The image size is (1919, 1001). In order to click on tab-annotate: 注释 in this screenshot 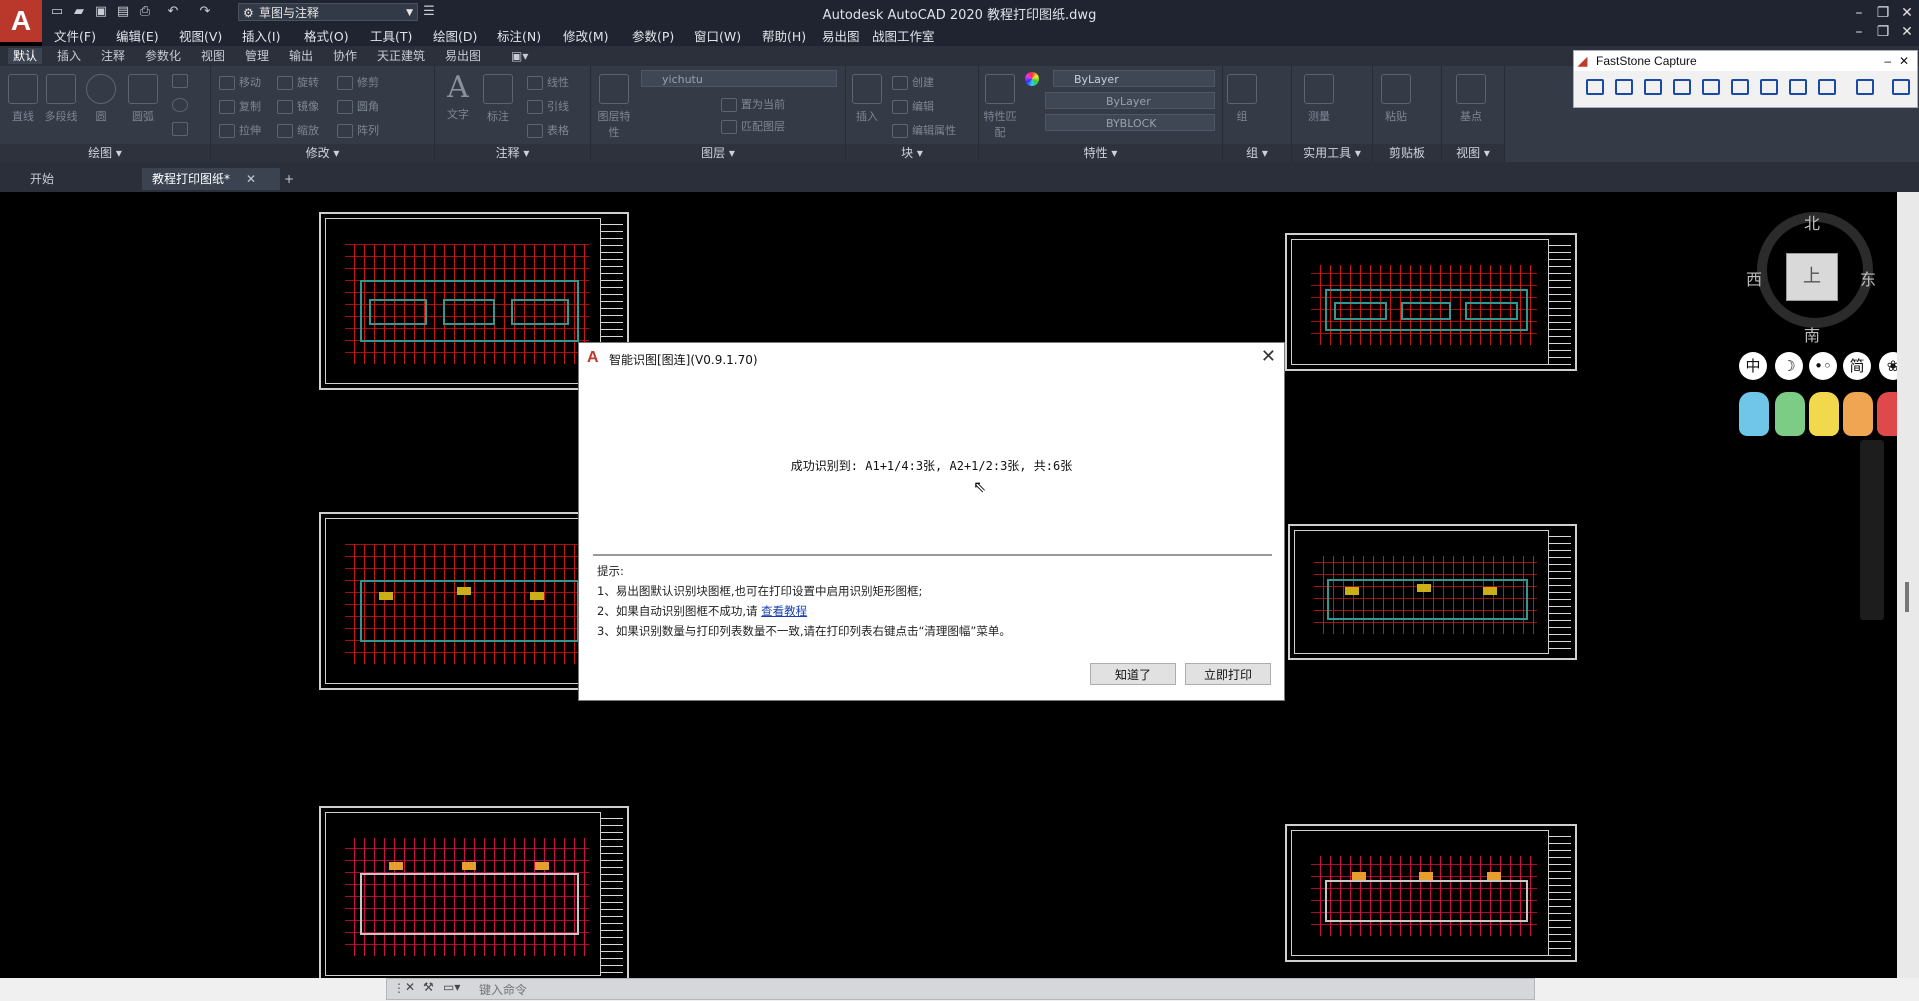, I will do `click(113, 56)`.